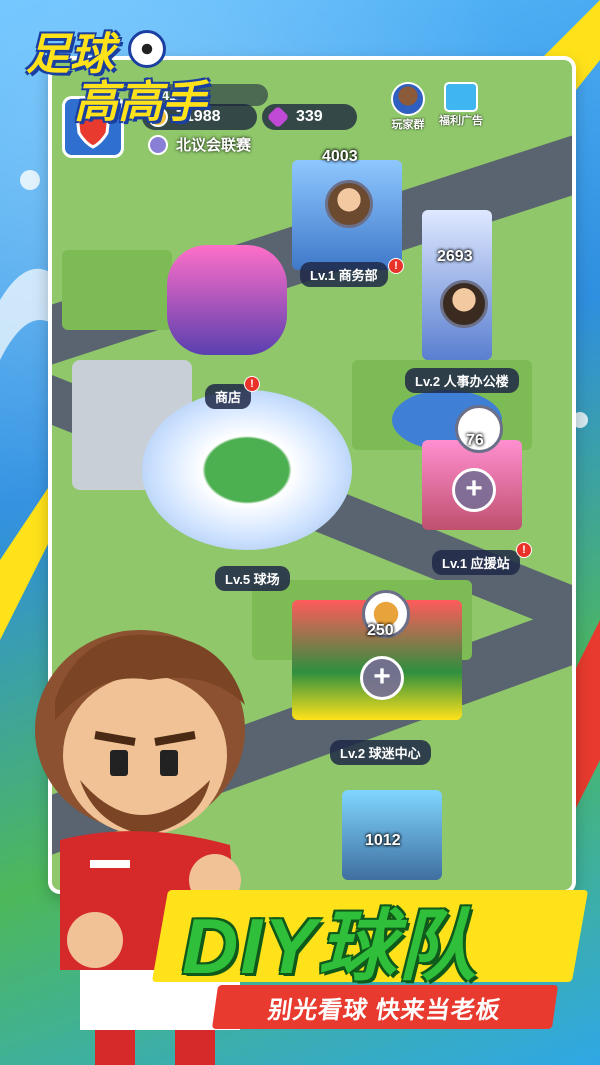  I want to click on cheer-station-label: Lv.1 应援站, so click(476, 562).